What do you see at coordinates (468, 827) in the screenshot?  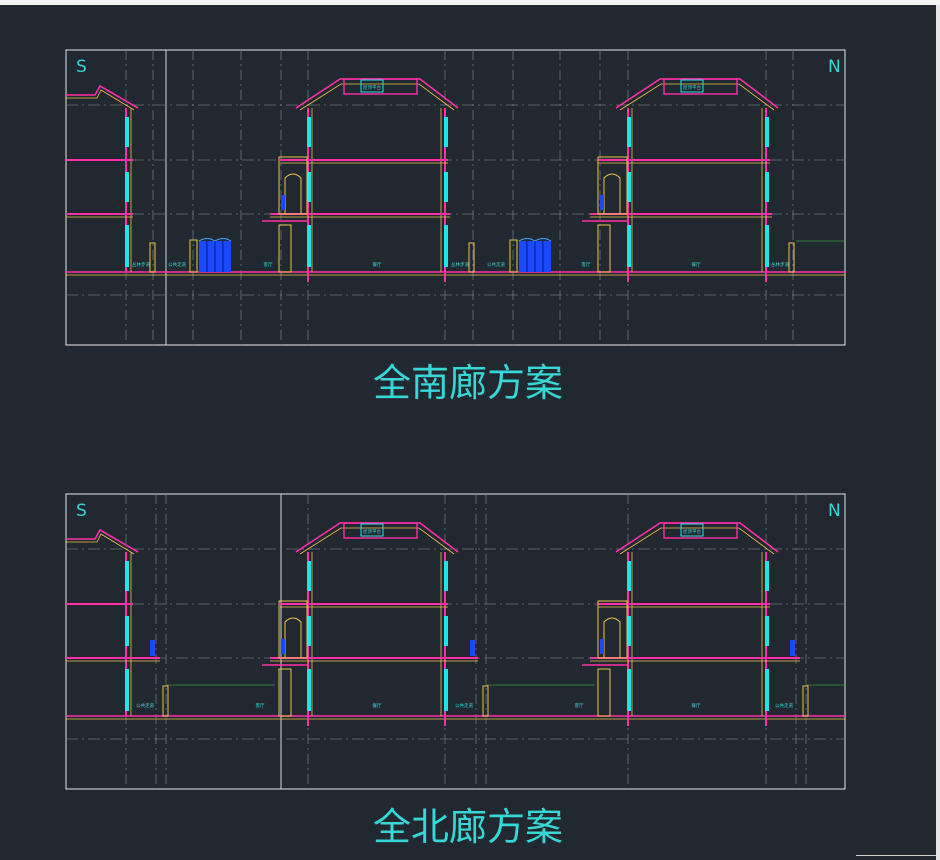 I see `drawing-title: 全北廊方案` at bounding box center [468, 827].